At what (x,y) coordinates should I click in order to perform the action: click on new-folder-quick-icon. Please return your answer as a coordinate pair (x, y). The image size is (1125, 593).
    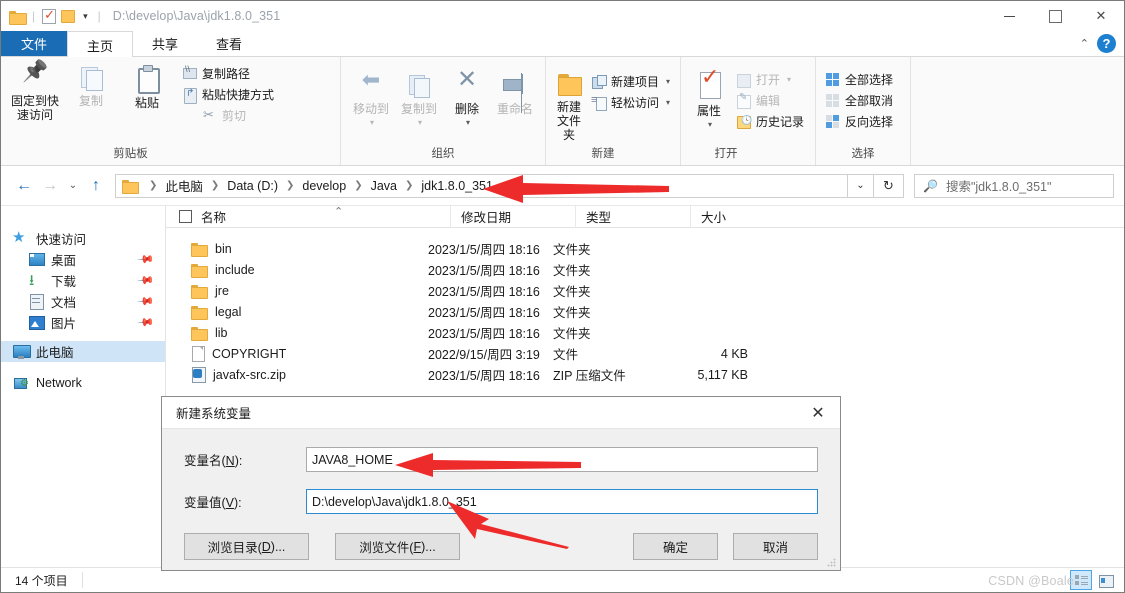
    Looking at the image, I should click on (68, 16).